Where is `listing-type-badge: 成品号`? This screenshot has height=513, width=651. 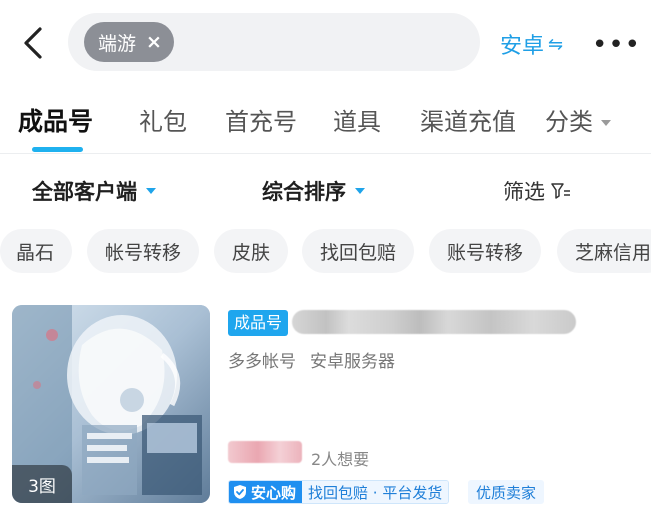 listing-type-badge: 成品号 is located at coordinates (258, 323).